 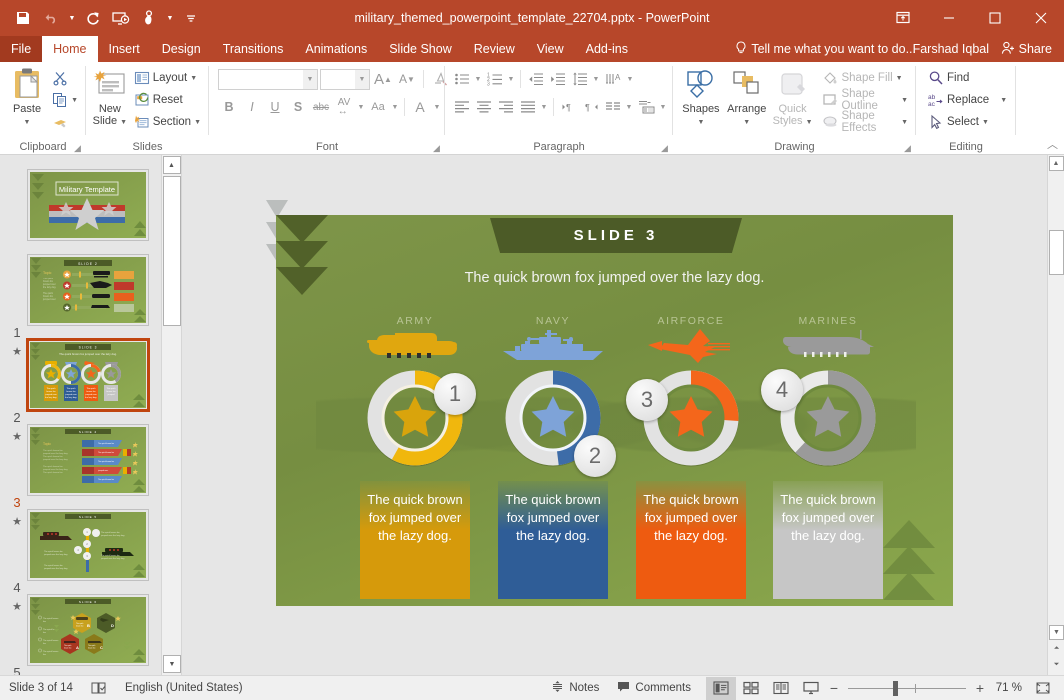 What do you see at coordinates (171, 165) in the screenshot?
I see `thumbnail-scroll-up-button: ▲` at bounding box center [171, 165].